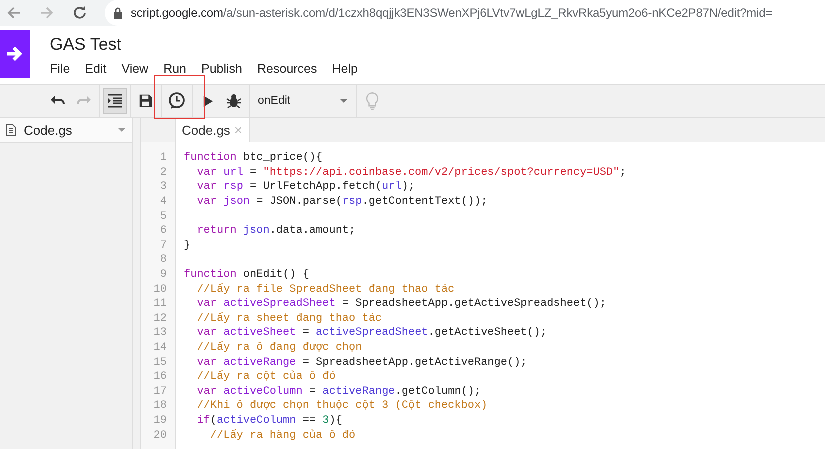 This screenshot has width=825, height=449. What do you see at coordinates (269, 420) in the screenshot?
I see `code-line: if(activeColumn == 3){` at bounding box center [269, 420].